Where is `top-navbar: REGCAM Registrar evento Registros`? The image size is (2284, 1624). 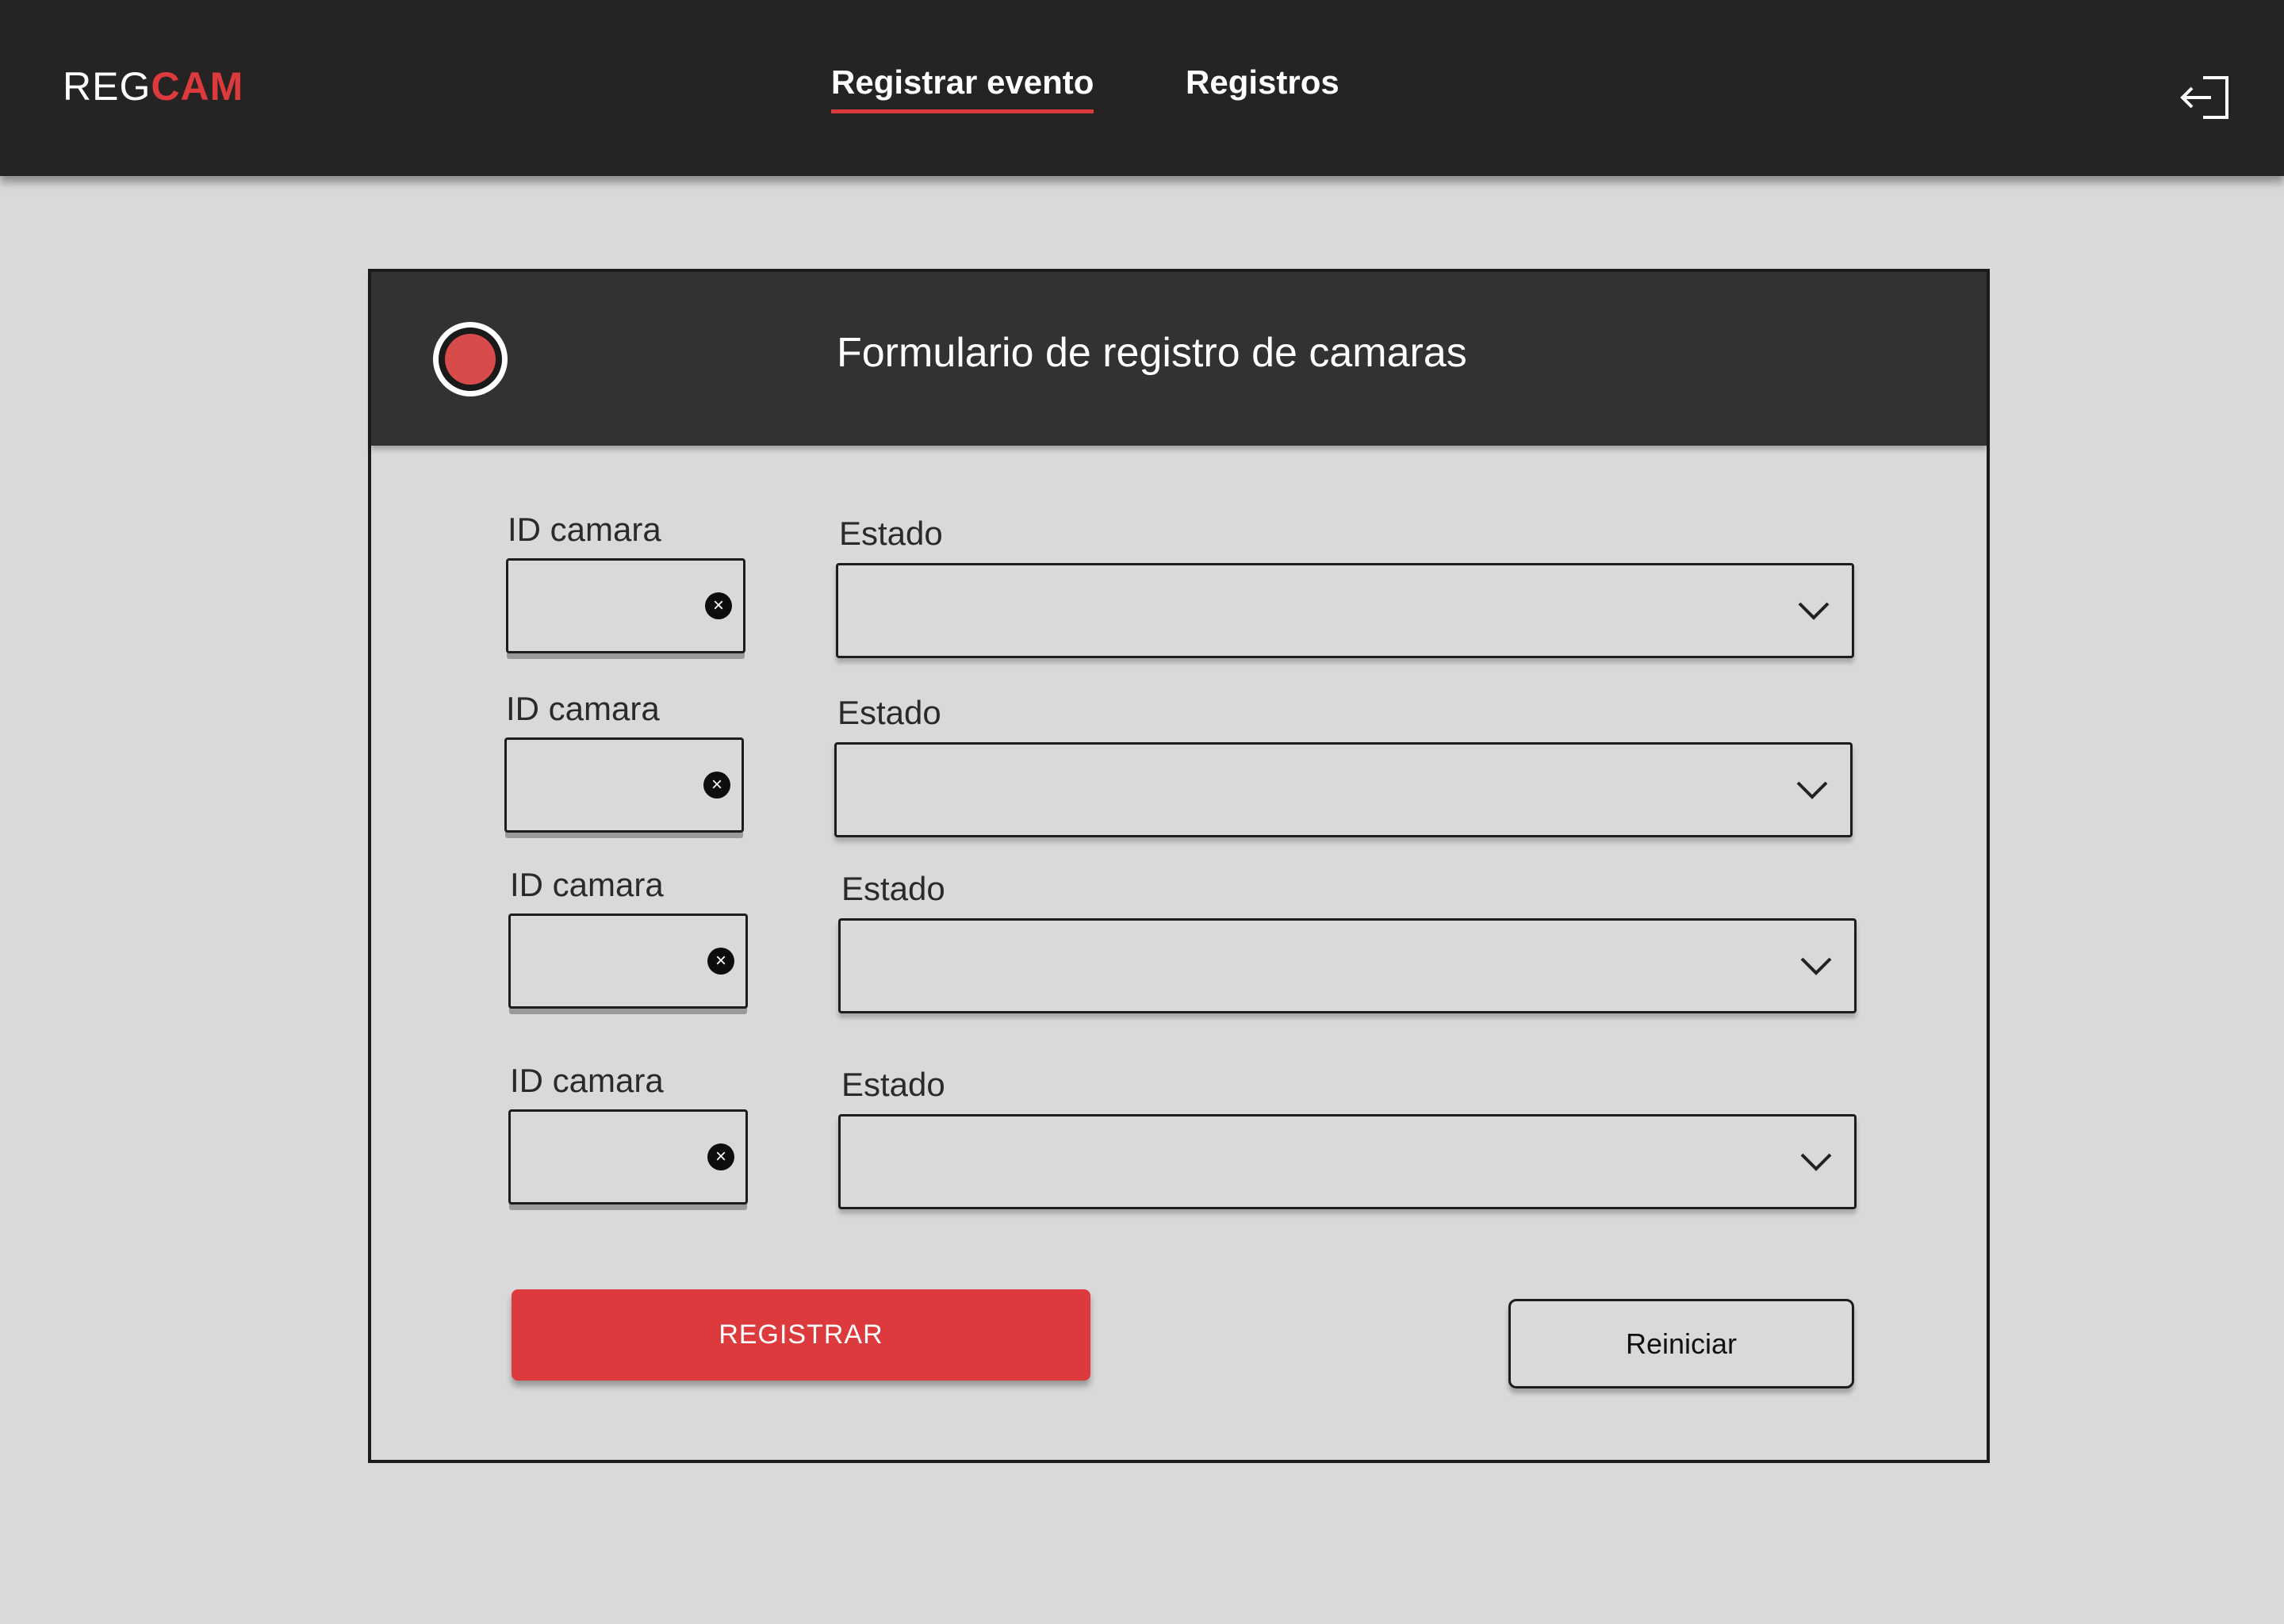
top-navbar: REGCAM Registrar evento Registros is located at coordinates (1142, 88).